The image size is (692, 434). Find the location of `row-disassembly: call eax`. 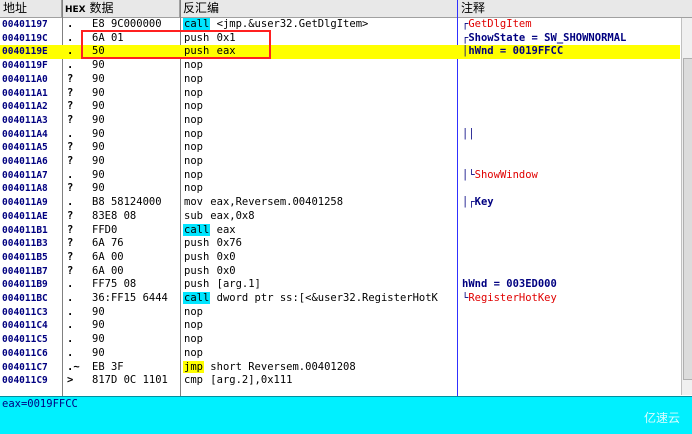

row-disassembly: call eax is located at coordinates (319, 230).